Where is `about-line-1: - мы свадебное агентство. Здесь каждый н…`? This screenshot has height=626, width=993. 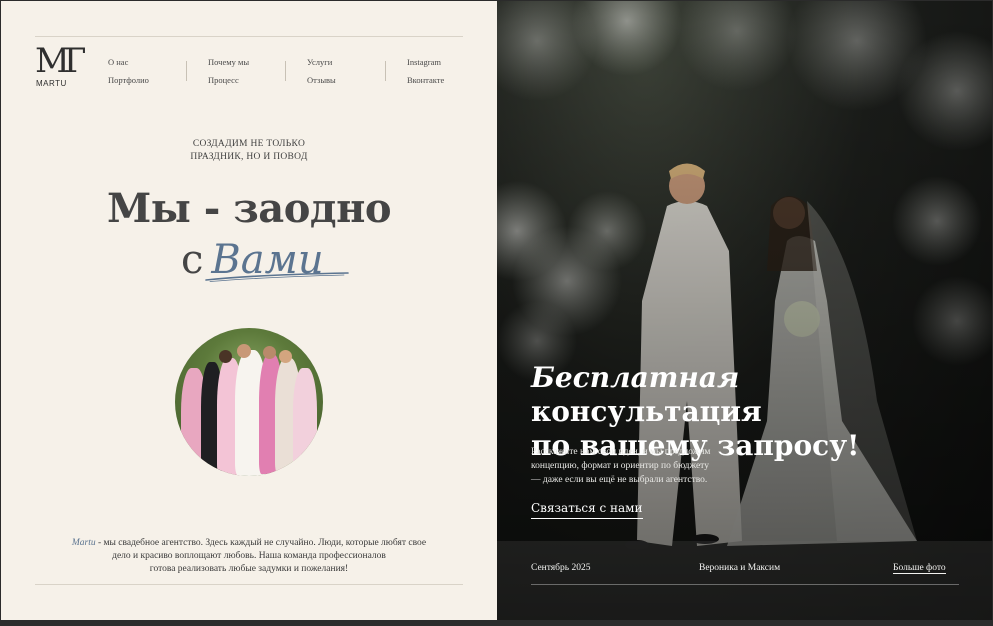 about-line-1: - мы свадебное агентство. Здесь каждый н… is located at coordinates (261, 543).